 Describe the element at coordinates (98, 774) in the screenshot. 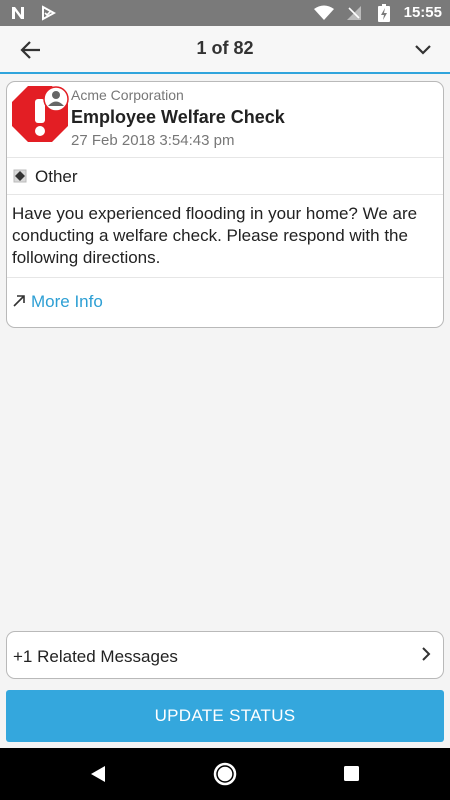

I see `nav-back-icon` at that location.